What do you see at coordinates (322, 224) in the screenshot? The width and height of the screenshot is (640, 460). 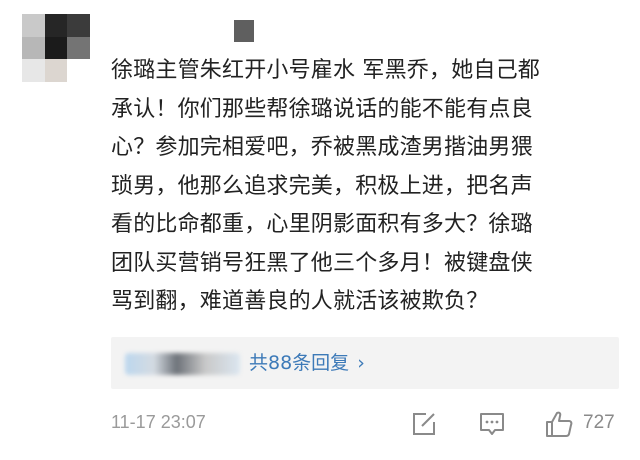 I see `comment-line: 看的比命都重，心里阴影面积有多大？徐璐` at bounding box center [322, 224].